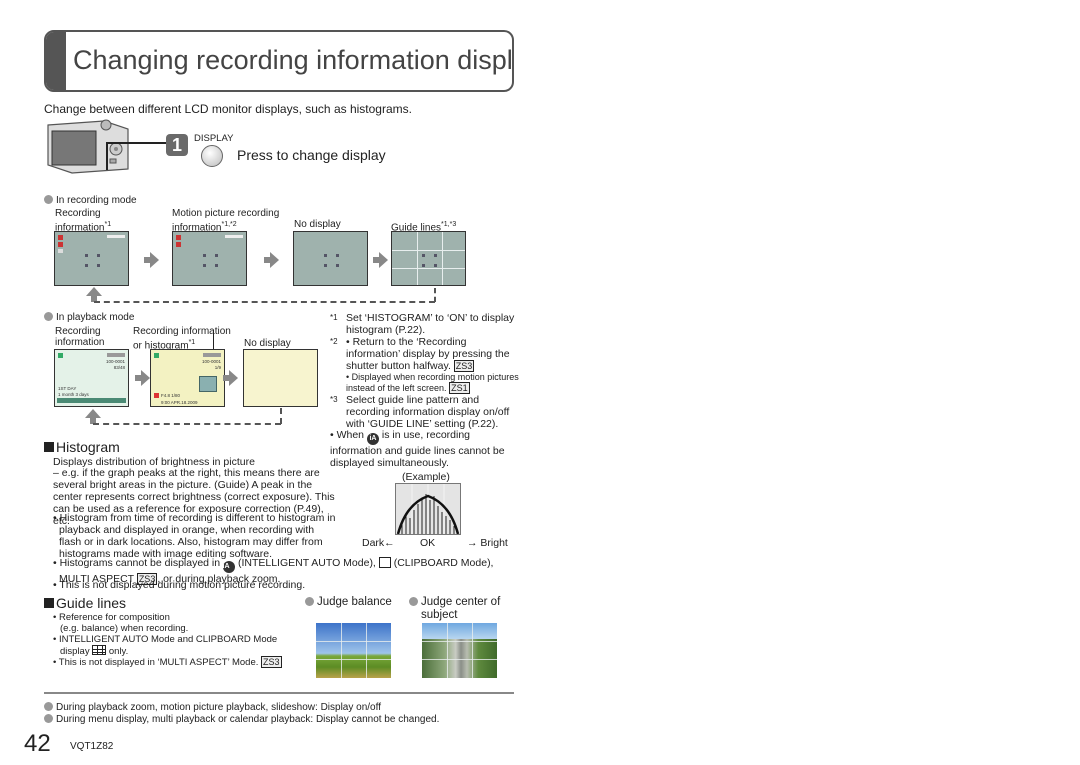 The image size is (1080, 765). What do you see at coordinates (378, 543) in the screenshot?
I see `example-dark-label: Dark←` at bounding box center [378, 543].